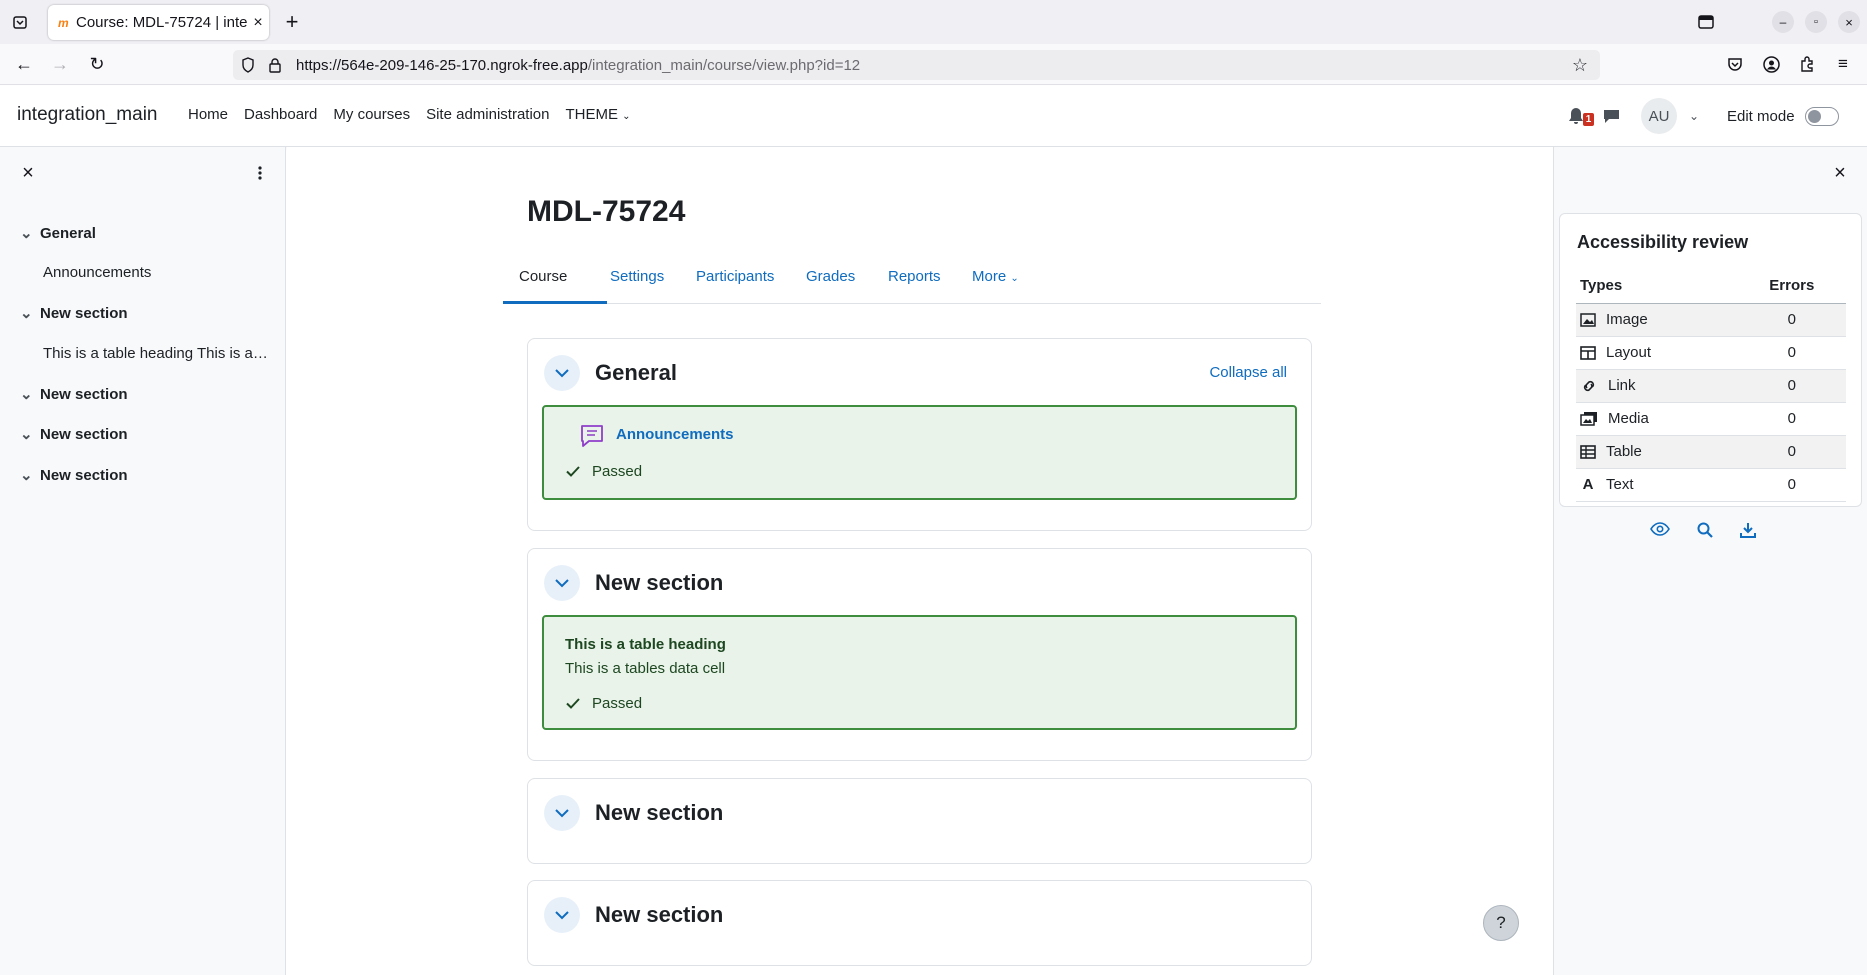  Describe the element at coordinates (1705, 530) in the screenshot. I see `view-report-search-icon` at that location.